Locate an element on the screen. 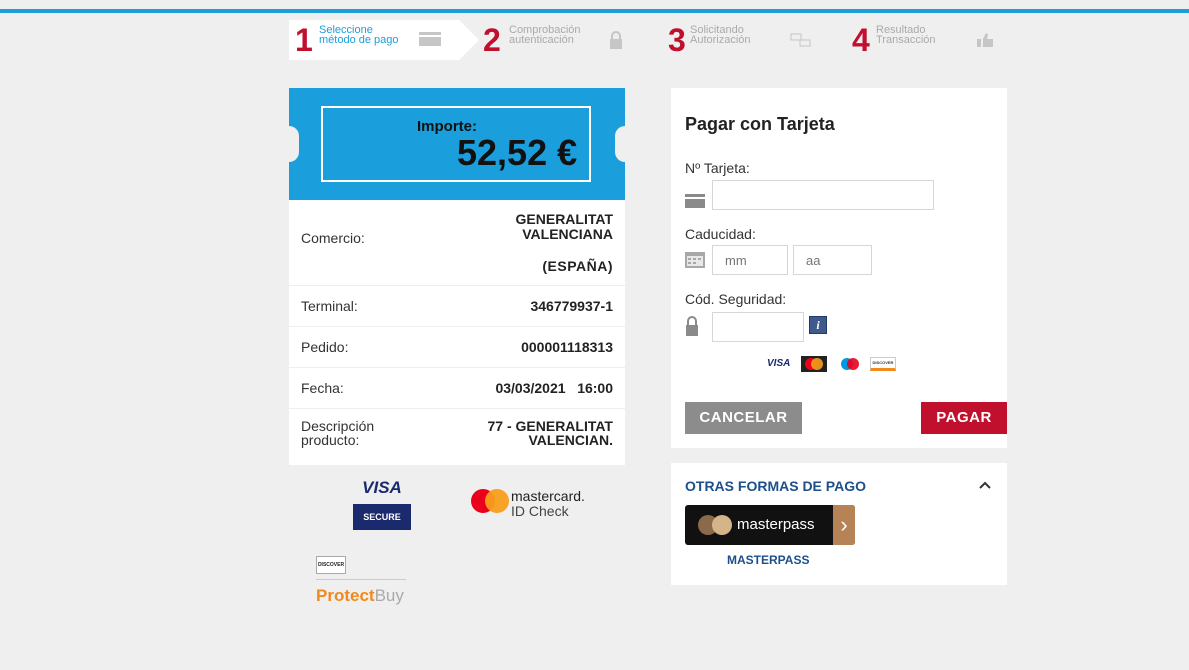 This screenshot has width=1189, height=670. step-2: 2 Comprobación autenticación is located at coordinates (568, 40).